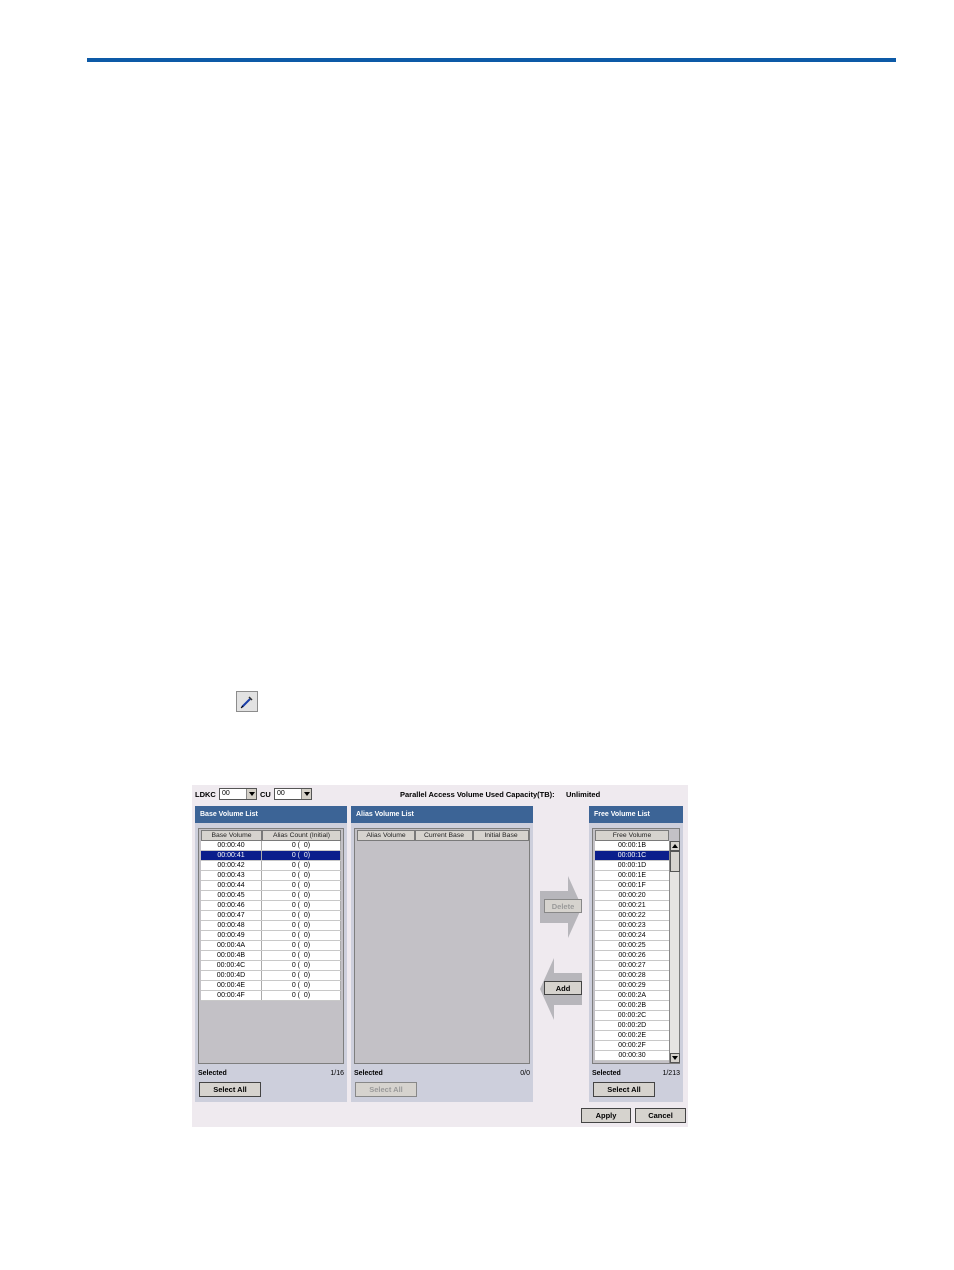 The height and width of the screenshot is (1270, 954). What do you see at coordinates (231, 905) in the screenshot?
I see `base-volume-cell: 00:00:46` at bounding box center [231, 905].